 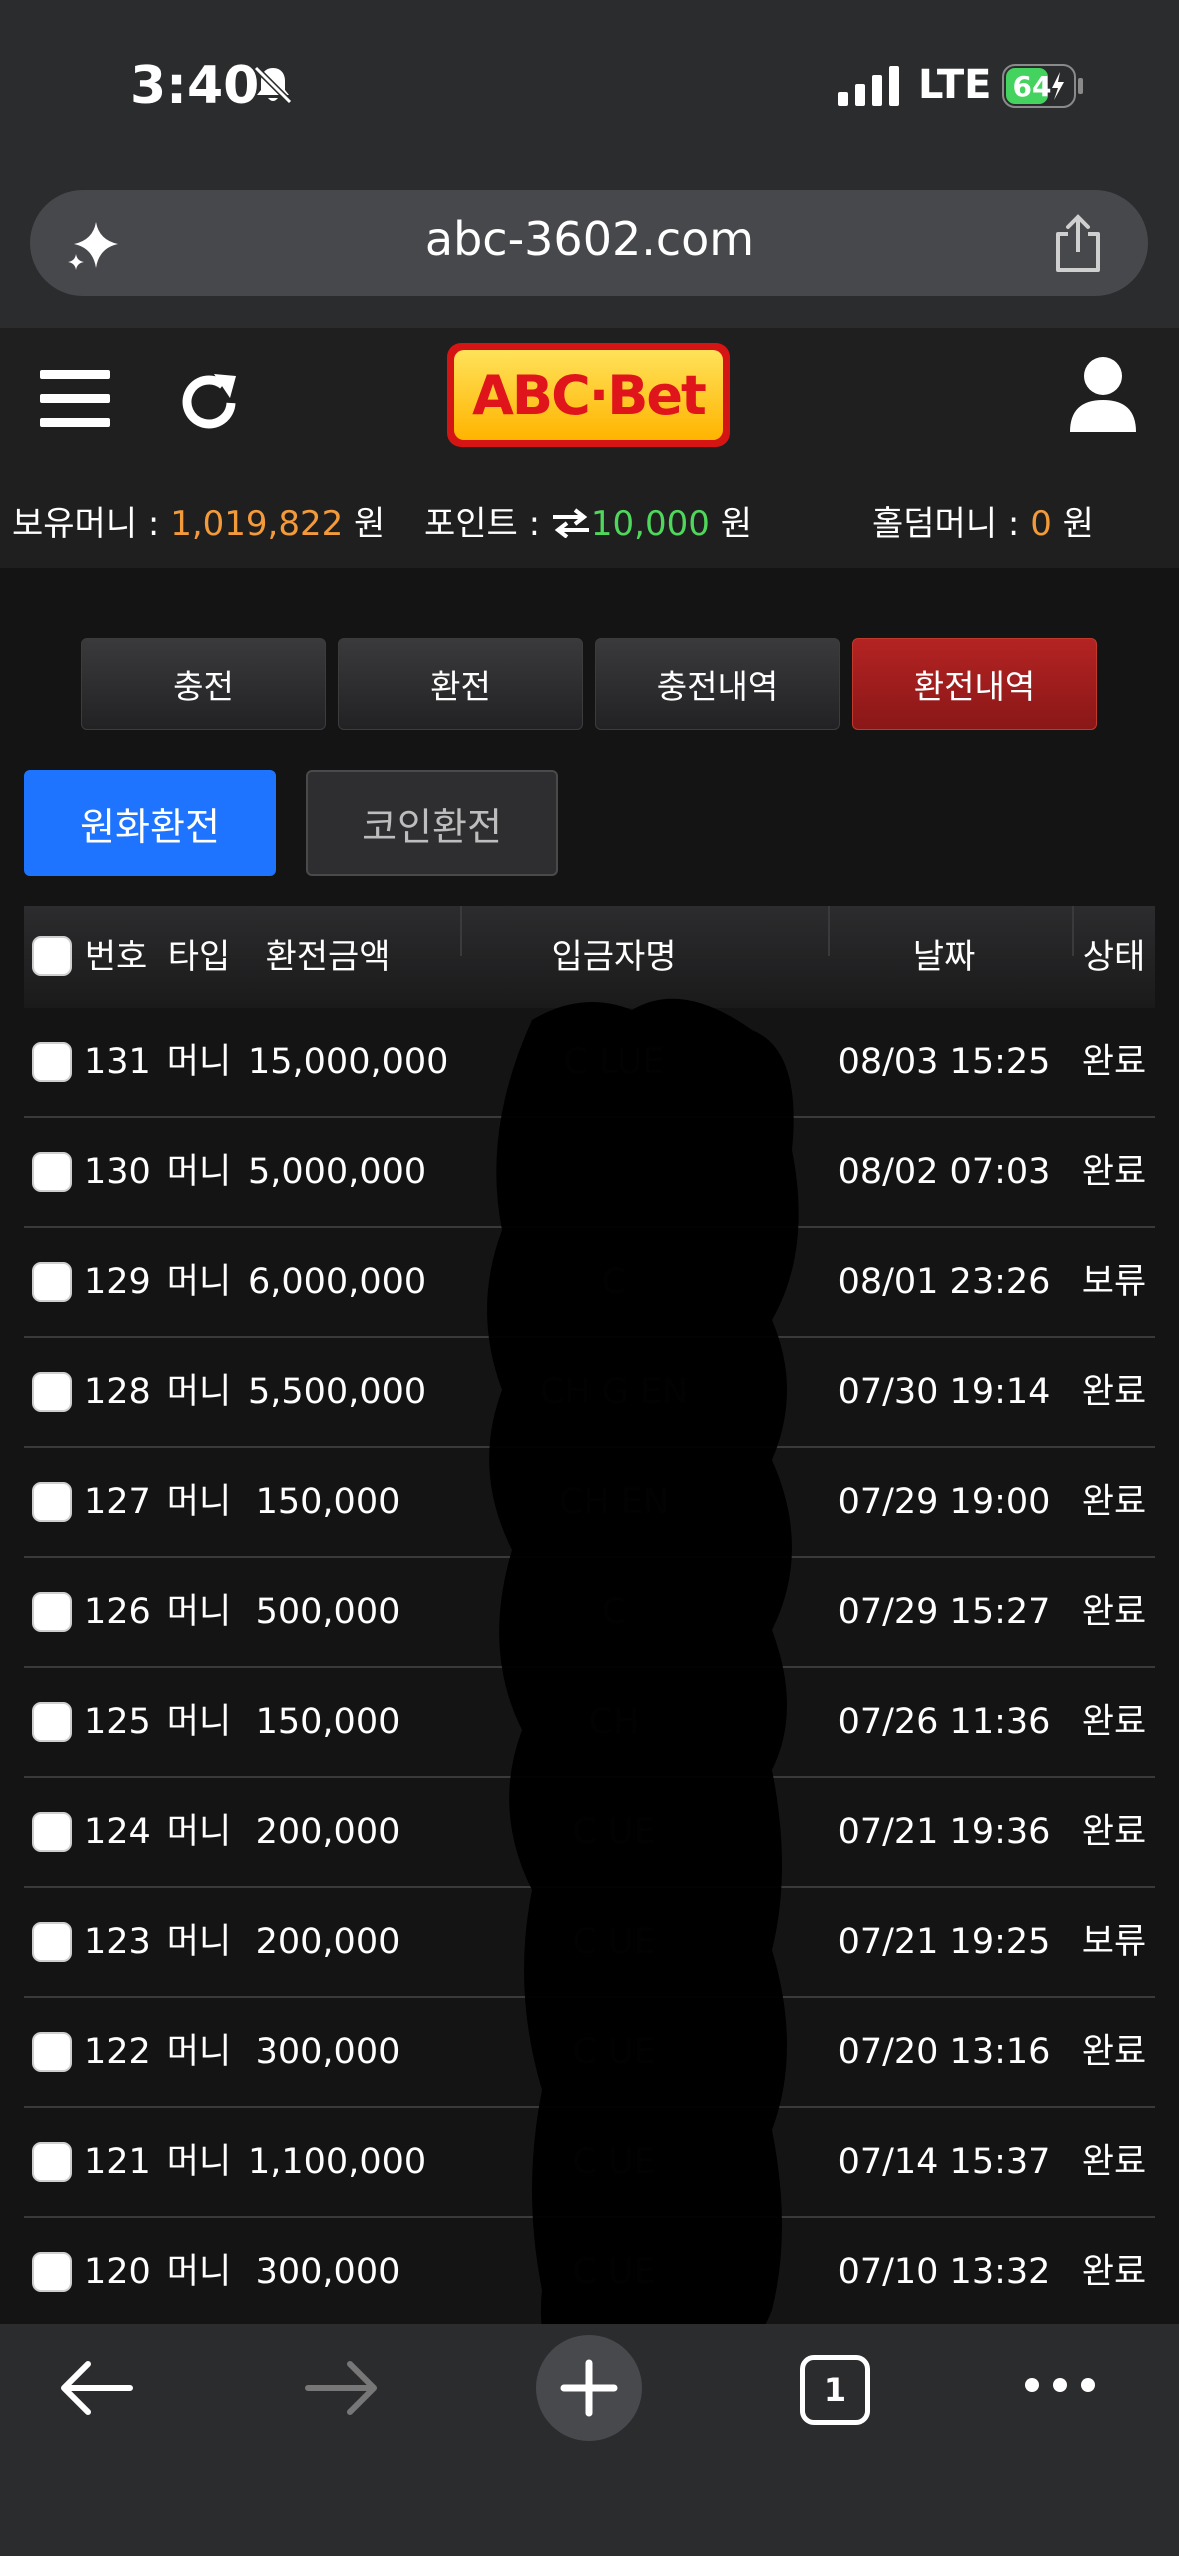 What do you see at coordinates (117, 1502) in the screenshot?
I see `row-number: 127` at bounding box center [117, 1502].